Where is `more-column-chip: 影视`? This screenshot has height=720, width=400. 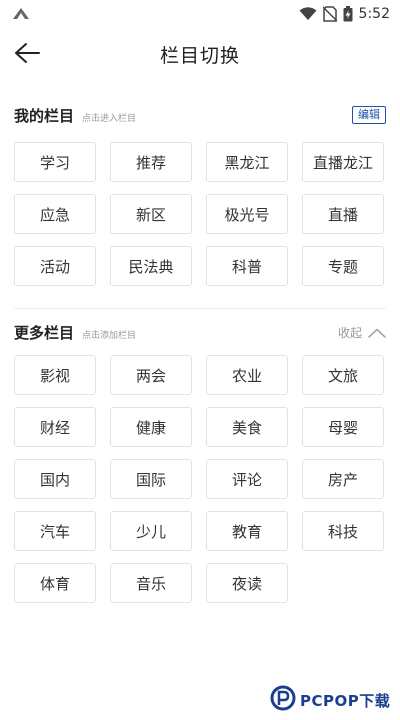
more-column-chip: 影视 is located at coordinates (55, 375).